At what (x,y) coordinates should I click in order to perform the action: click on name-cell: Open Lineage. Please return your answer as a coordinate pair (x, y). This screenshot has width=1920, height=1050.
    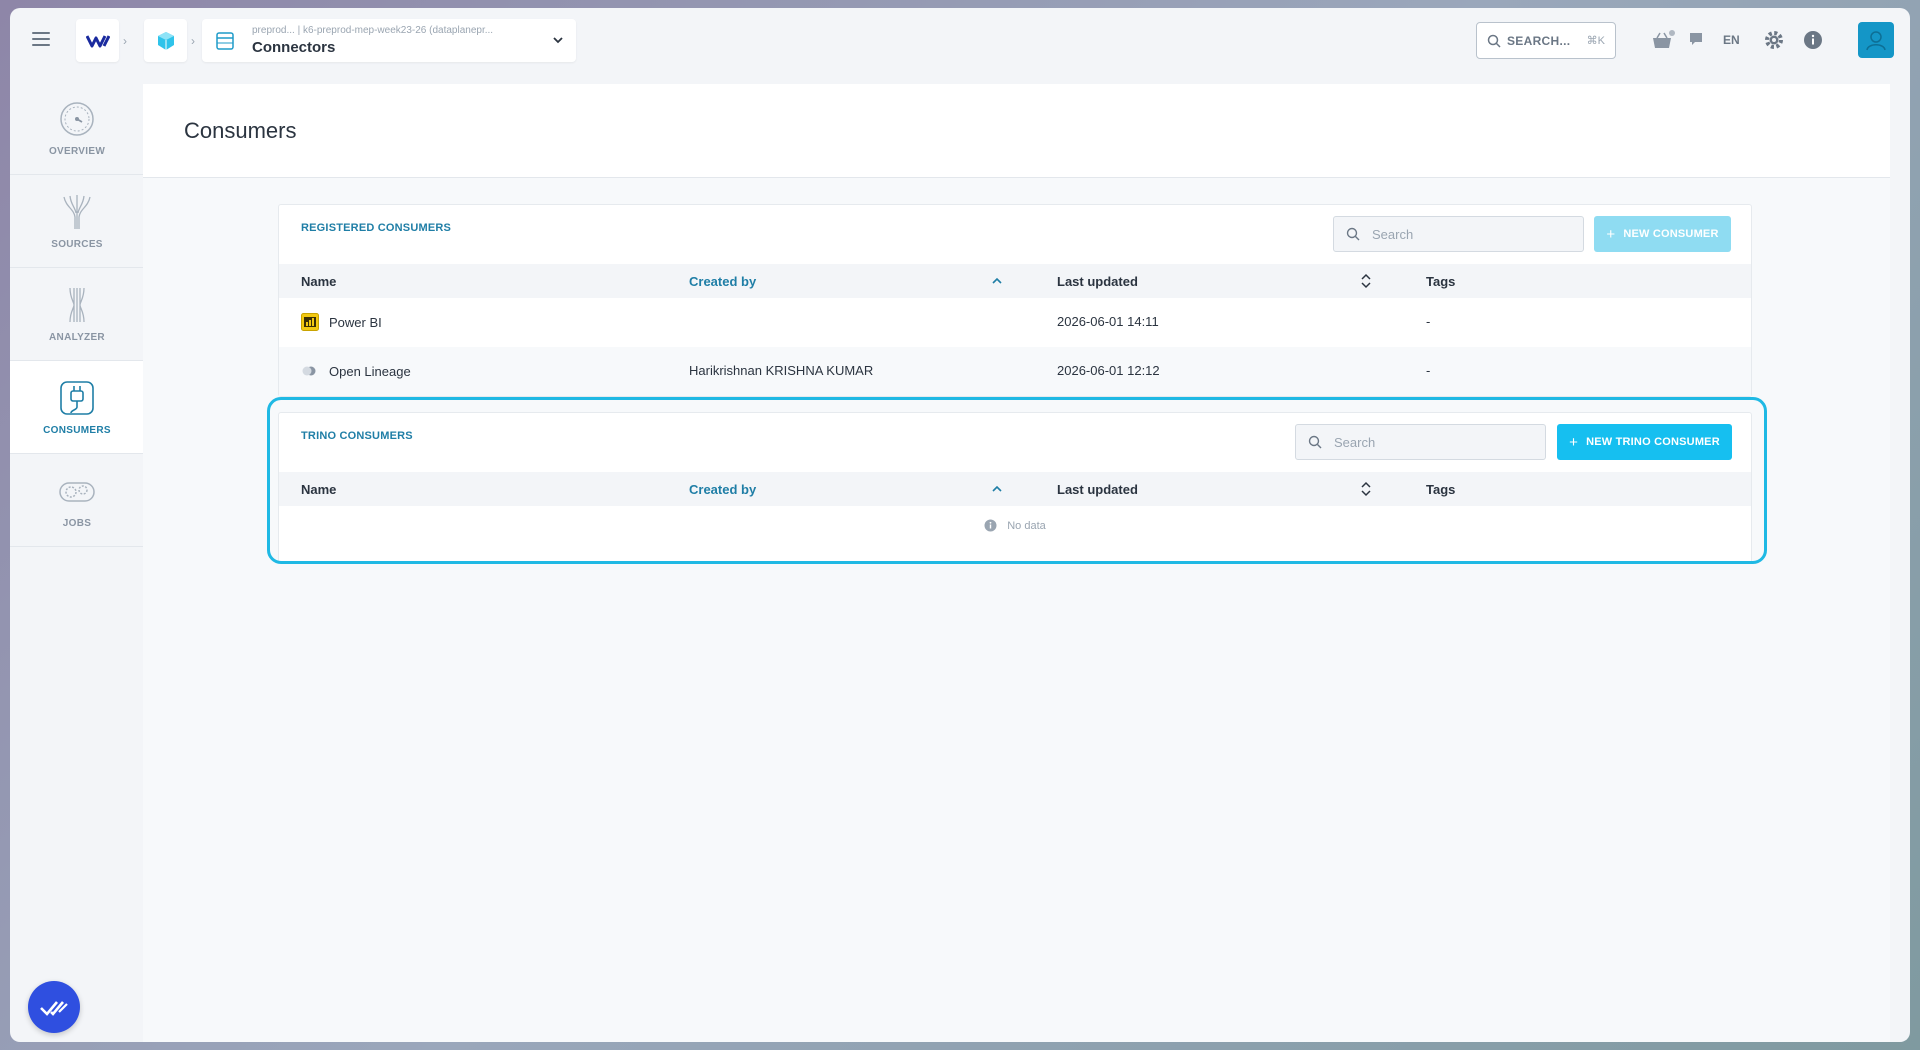
    Looking at the image, I should click on (356, 371).